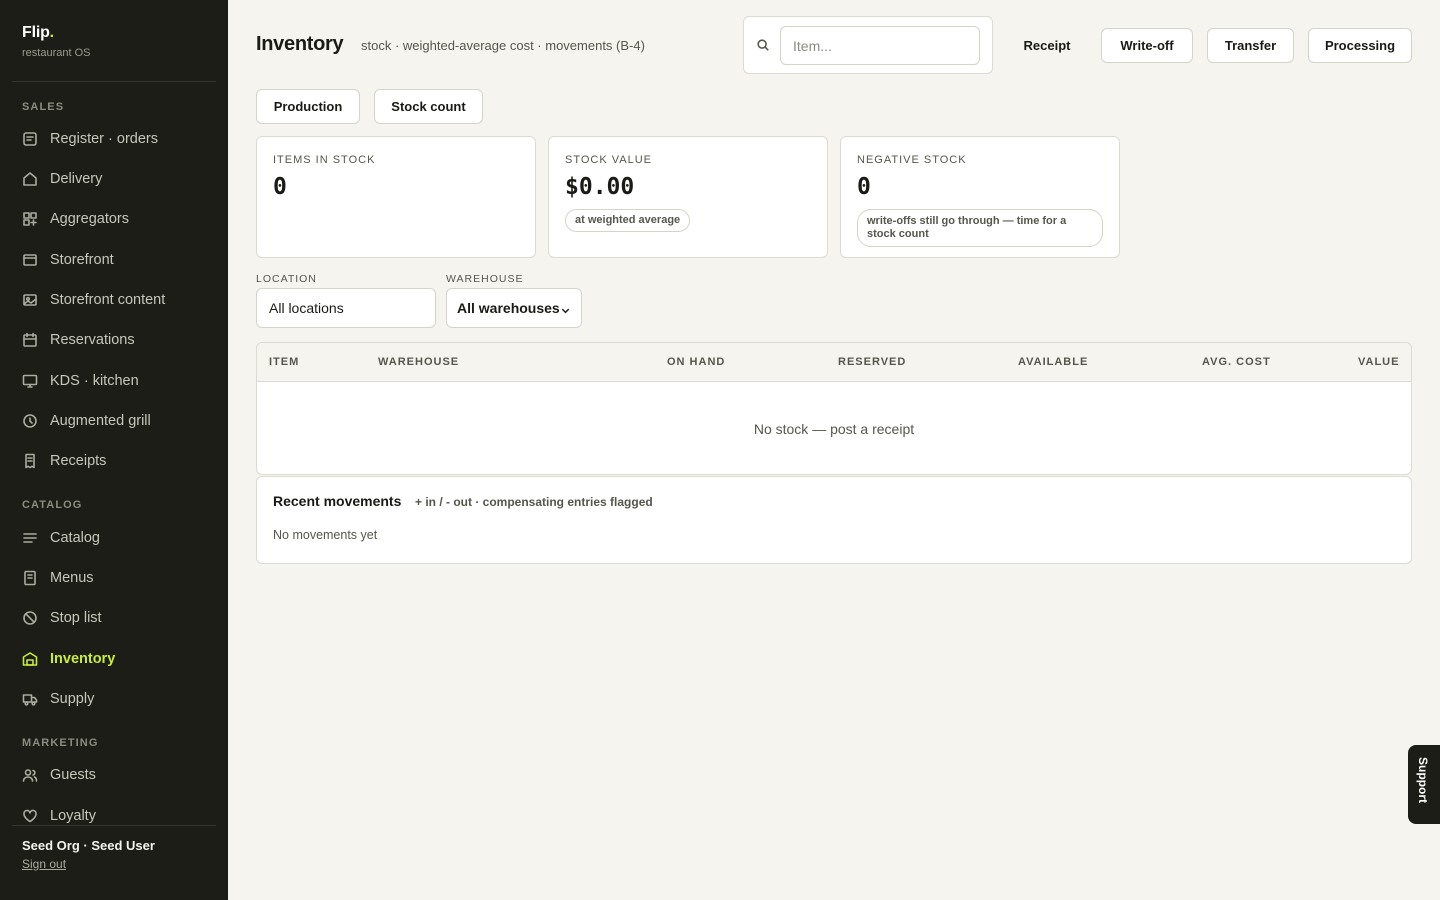 The image size is (1440, 900). I want to click on stat-label: ITEMS IN STOCK, so click(324, 160).